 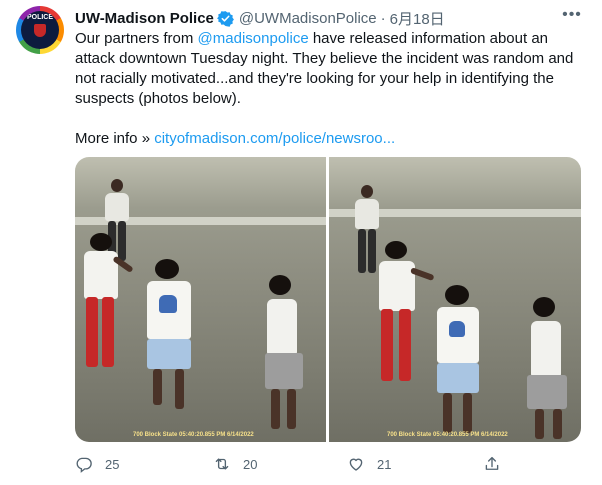 What do you see at coordinates (235, 464) in the screenshot?
I see `retweet-button: 20` at bounding box center [235, 464].